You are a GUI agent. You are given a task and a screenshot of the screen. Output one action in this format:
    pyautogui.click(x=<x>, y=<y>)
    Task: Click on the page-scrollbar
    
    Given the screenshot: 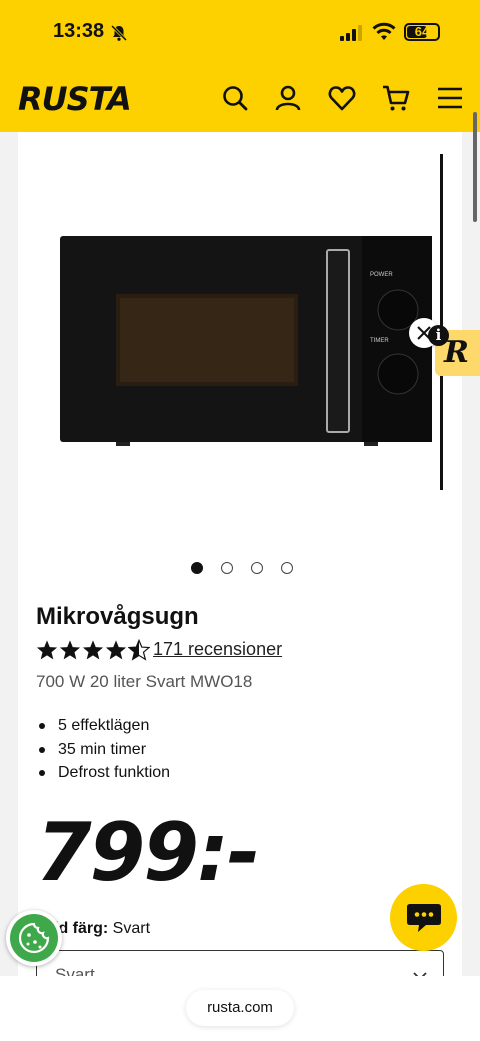 What is the action you would take?
    pyautogui.click(x=475, y=167)
    